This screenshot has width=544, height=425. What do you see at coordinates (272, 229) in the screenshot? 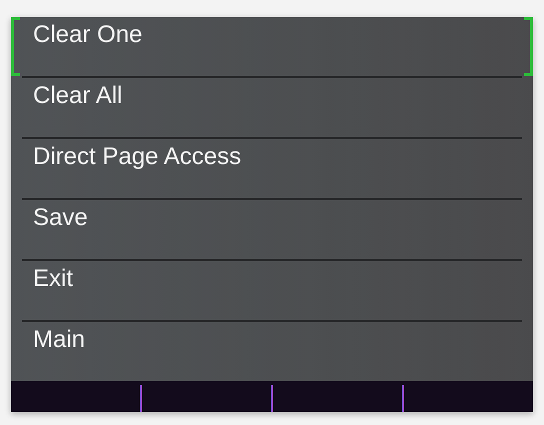
I see `menu-item: Save` at bounding box center [272, 229].